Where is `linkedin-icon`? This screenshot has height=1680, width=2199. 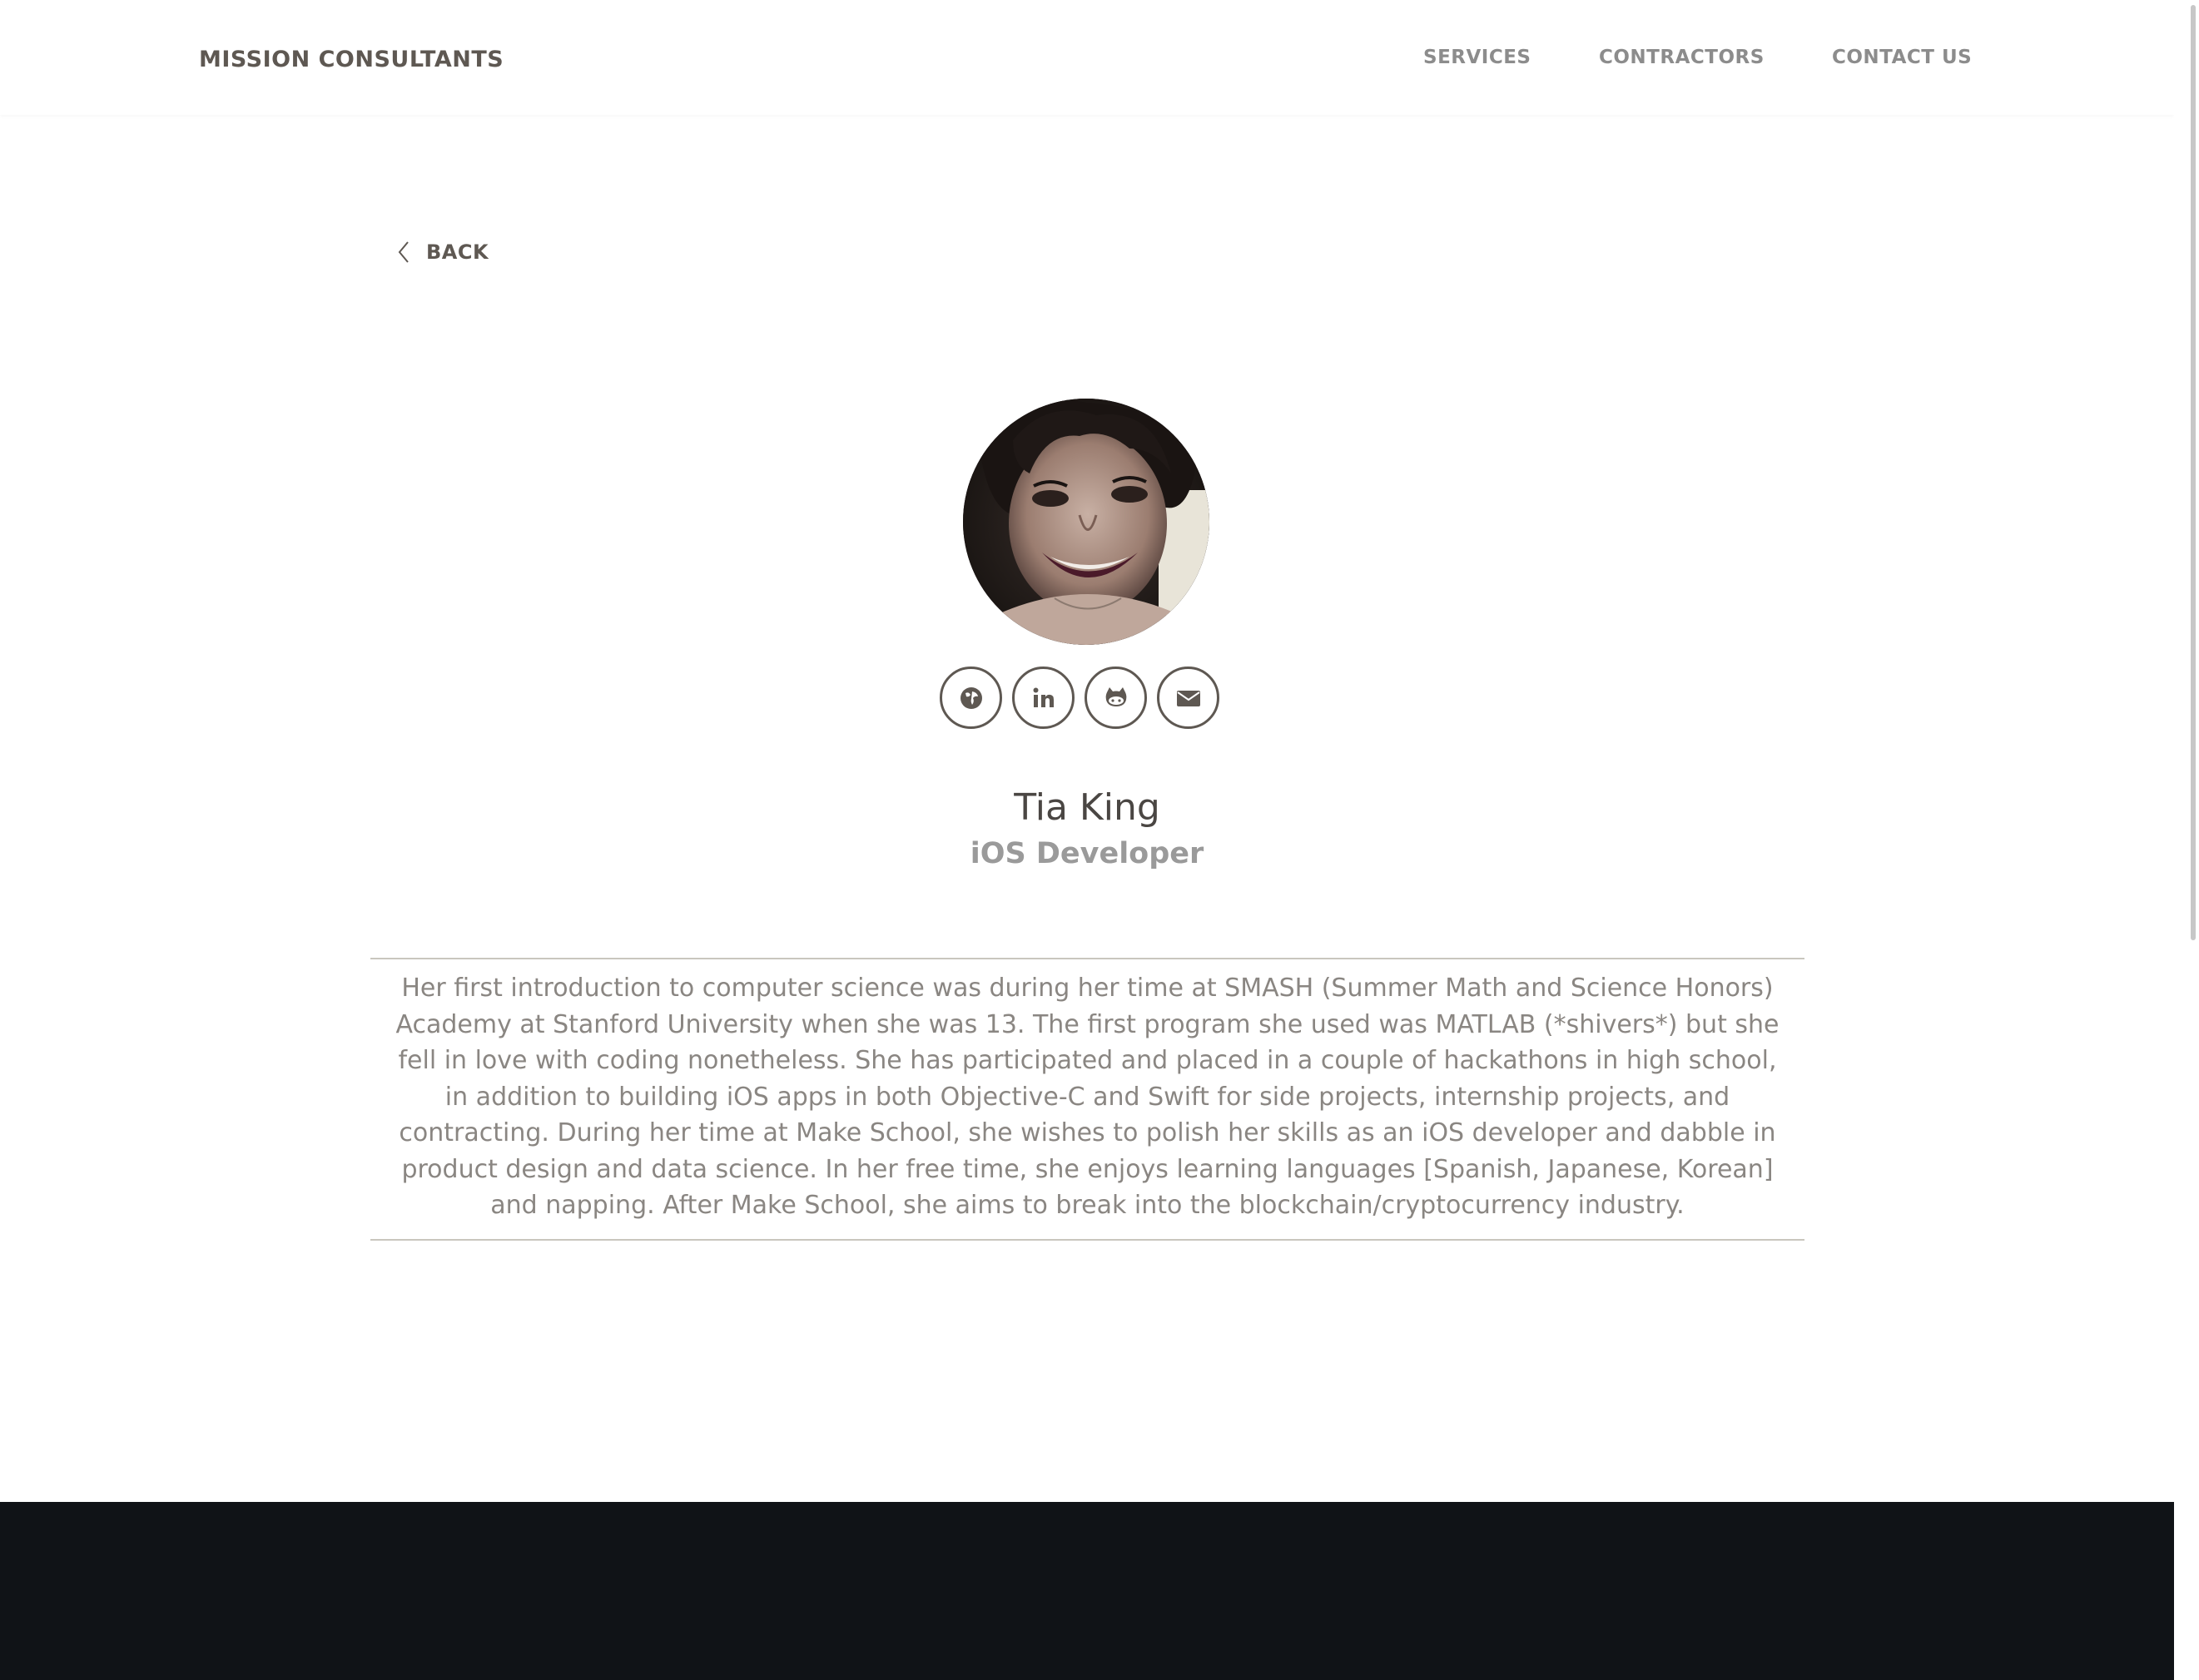
linkedin-icon is located at coordinates (1043, 697).